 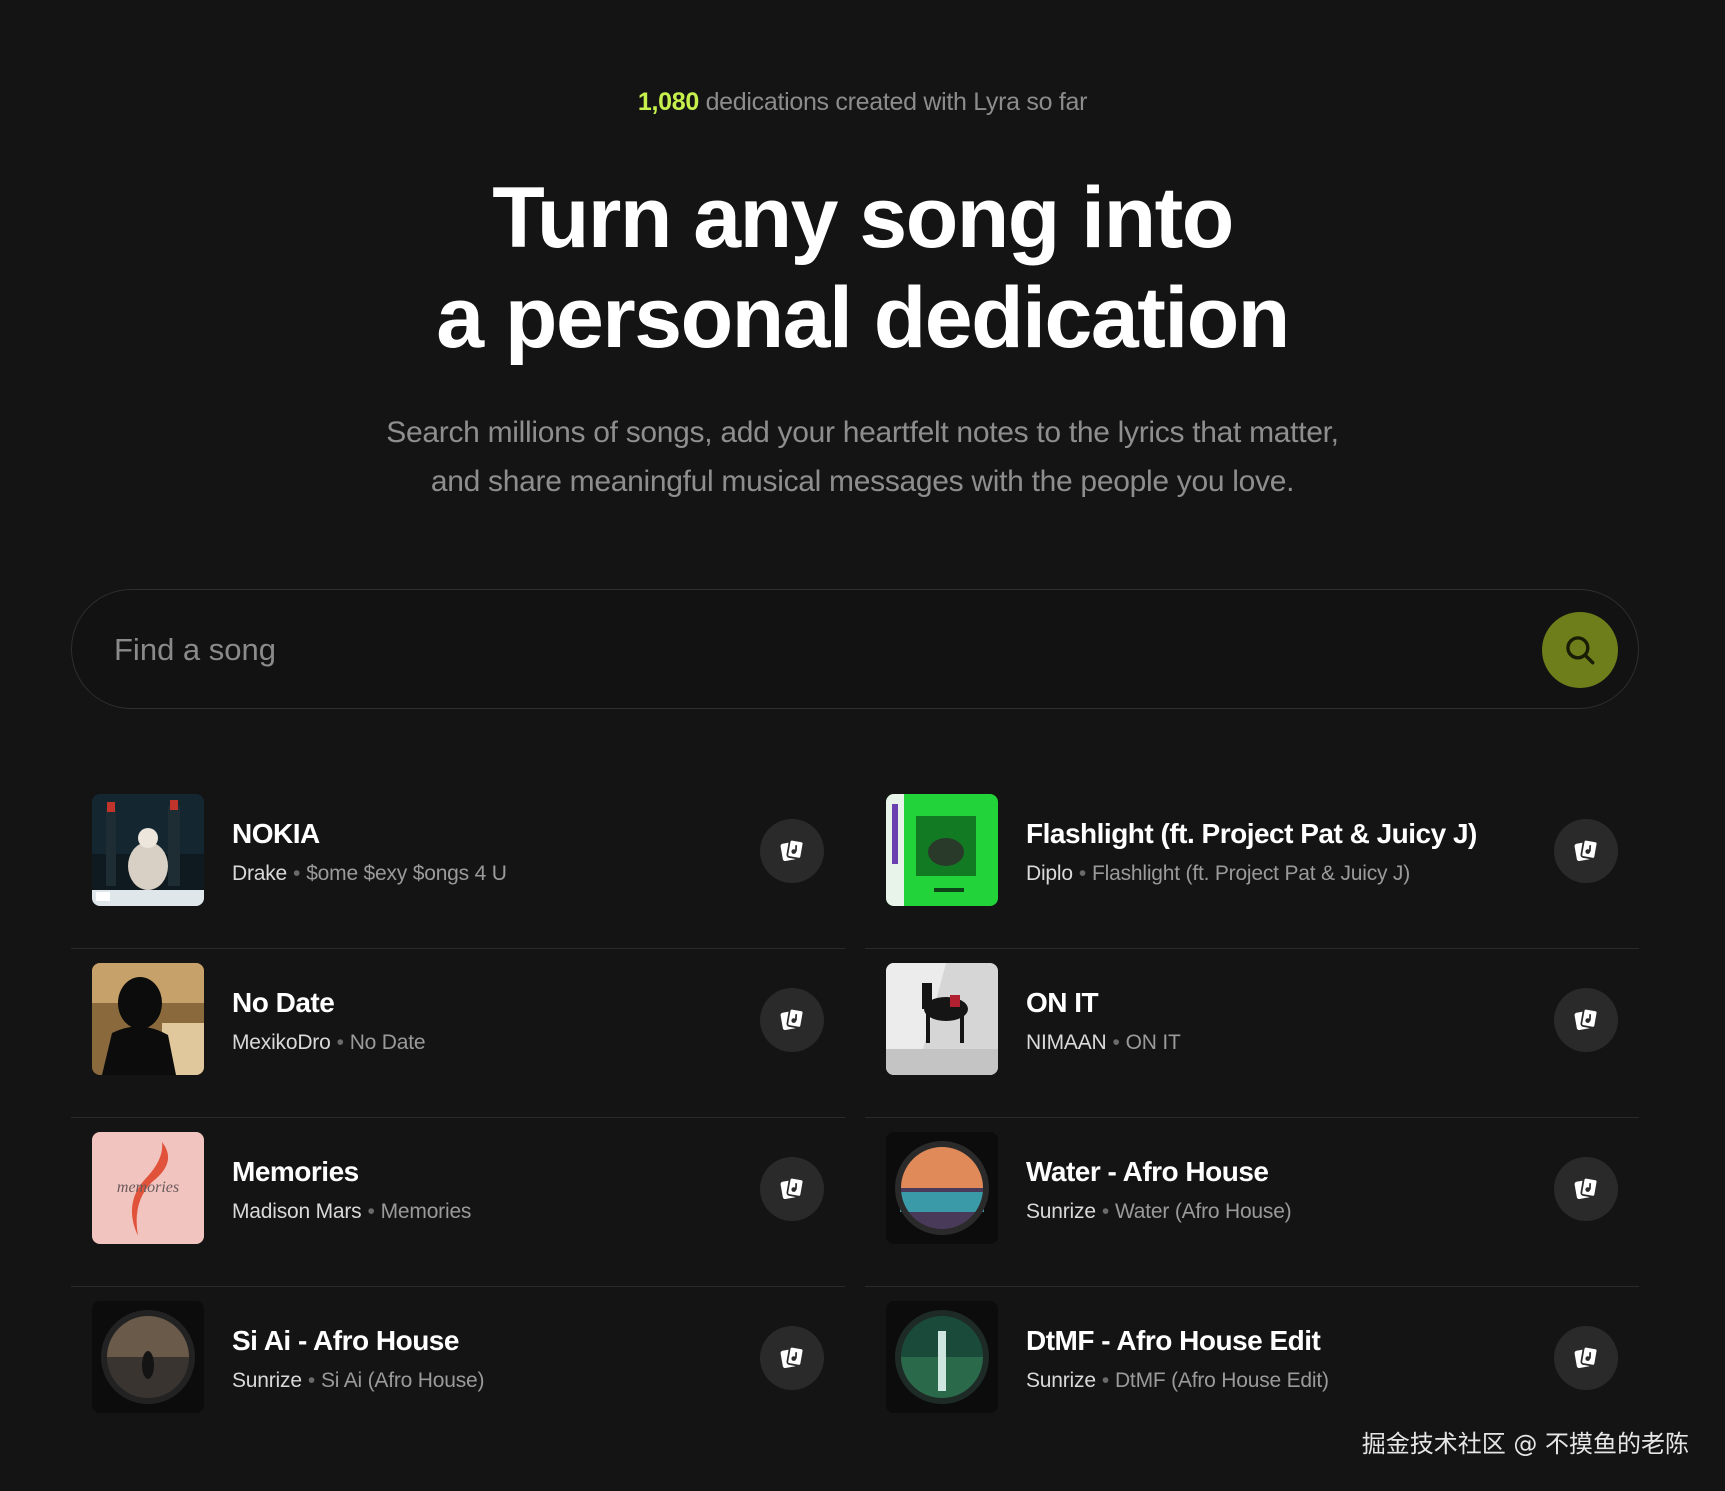 What do you see at coordinates (1049, 873) in the screenshot?
I see `song-artist: Diplo` at bounding box center [1049, 873].